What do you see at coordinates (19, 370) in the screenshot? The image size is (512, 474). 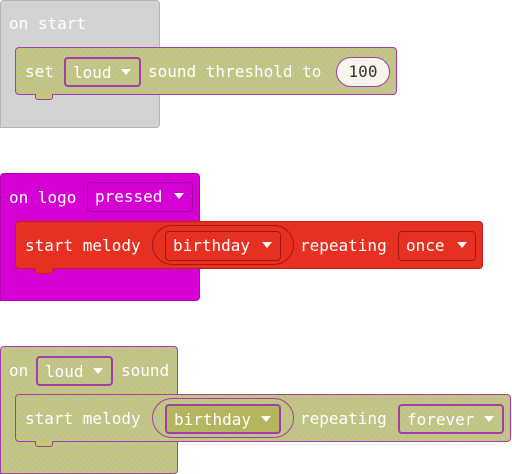 I see `on-label: on` at bounding box center [19, 370].